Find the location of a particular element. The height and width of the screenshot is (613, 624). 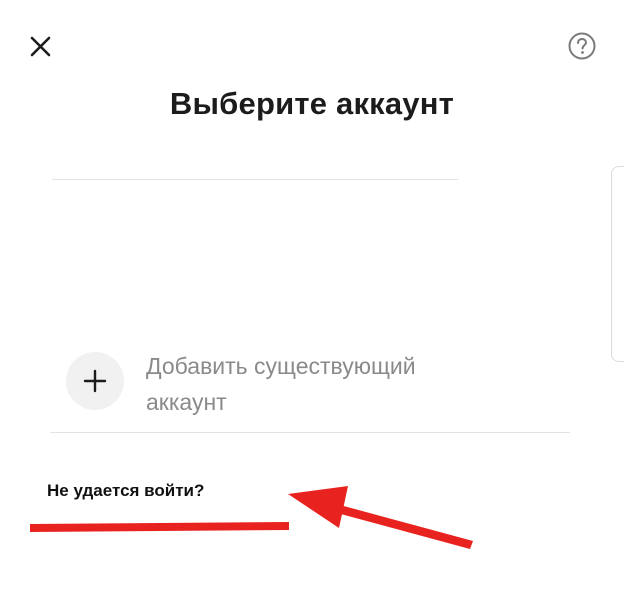

add-existing-account-label: Добавить существующий аккаунт is located at coordinates (281, 384).